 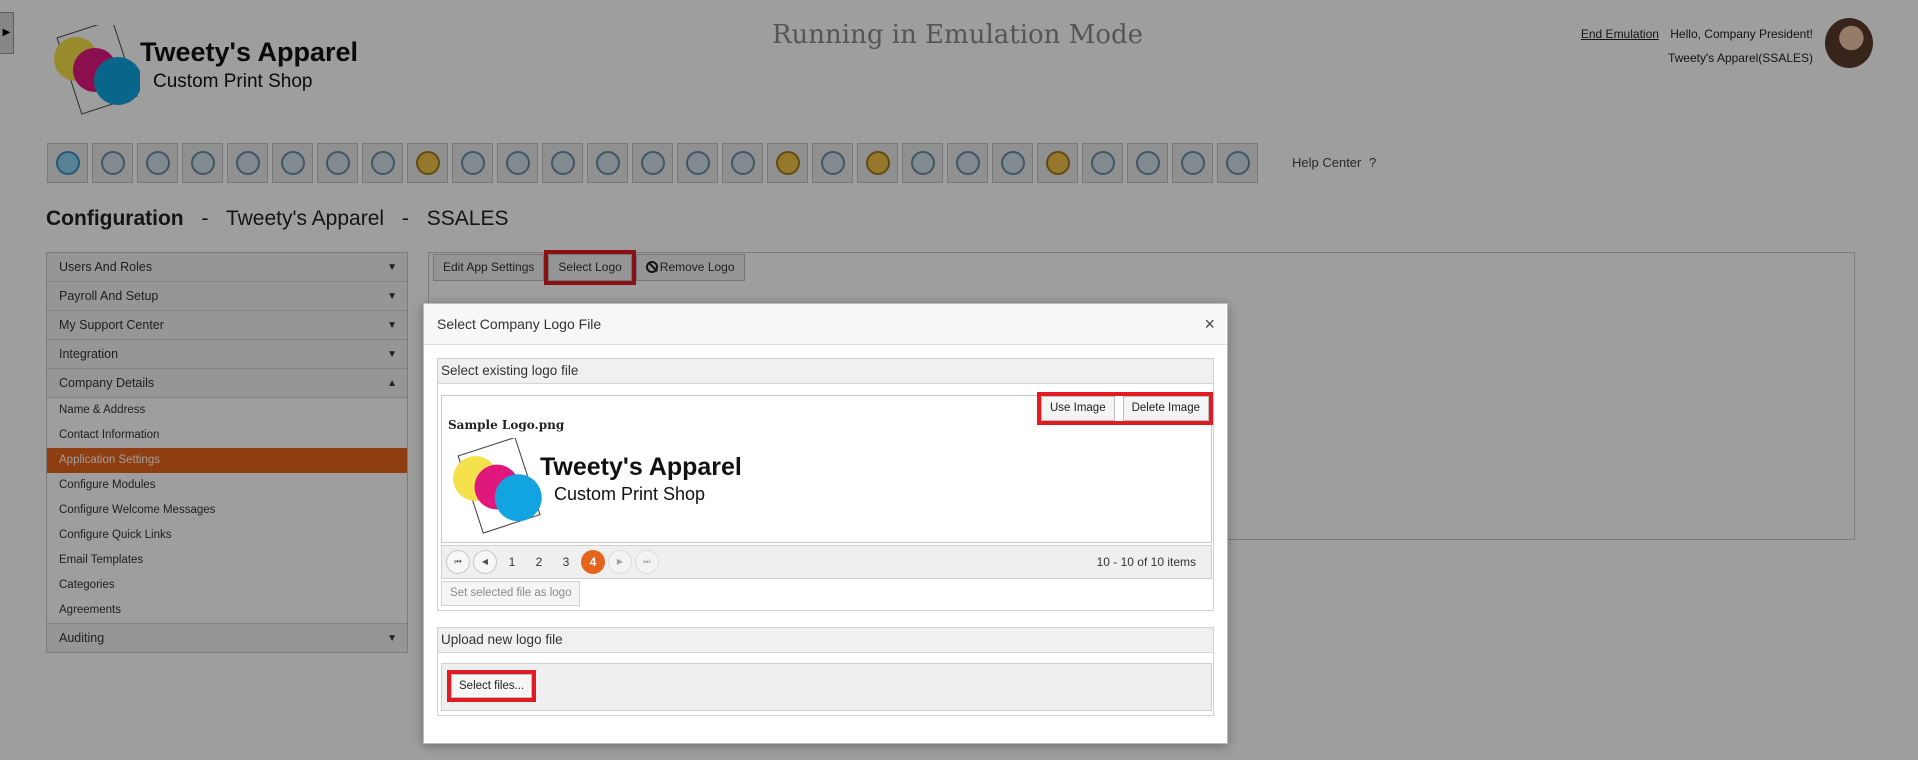 I want to click on page-2: 2, so click(x=539, y=562).